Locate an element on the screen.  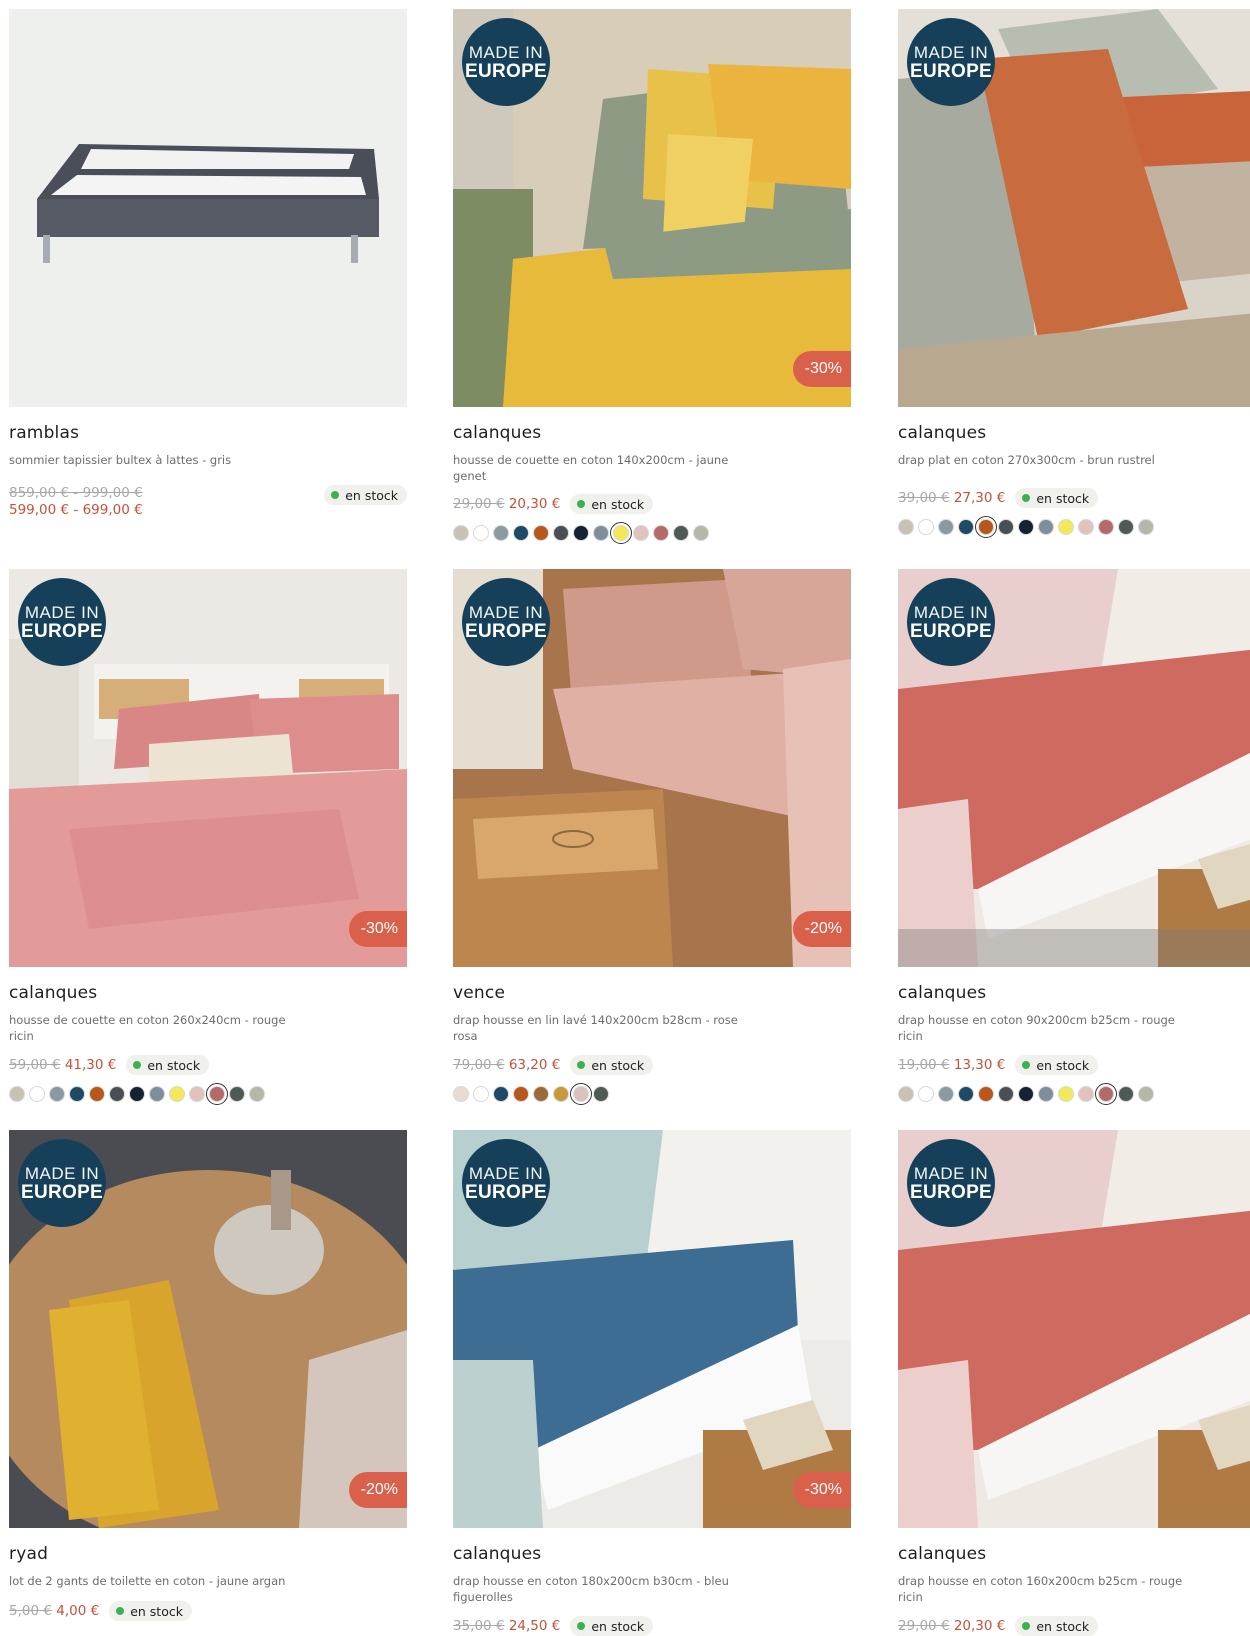
product-brand: vence is located at coordinates (652, 993).